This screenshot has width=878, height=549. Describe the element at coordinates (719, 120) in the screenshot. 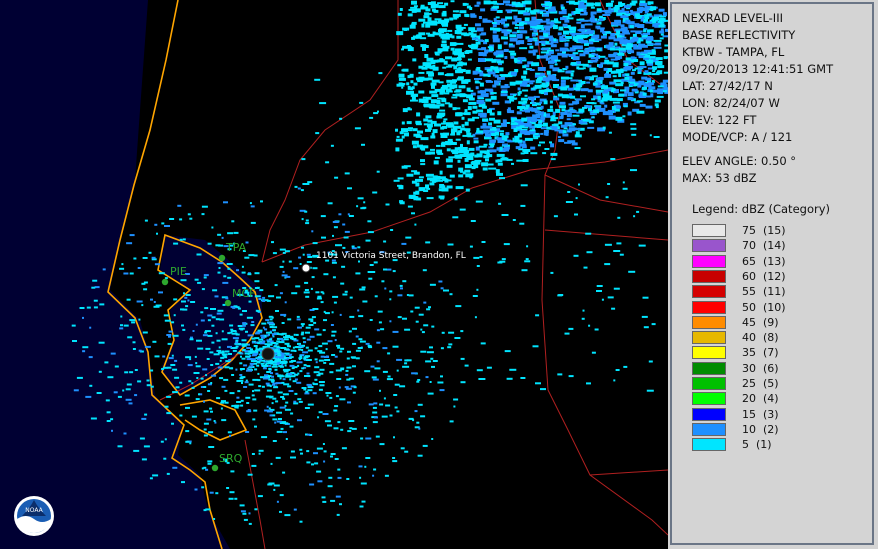

I see `station-elev: ELEV: 122 FT` at that location.